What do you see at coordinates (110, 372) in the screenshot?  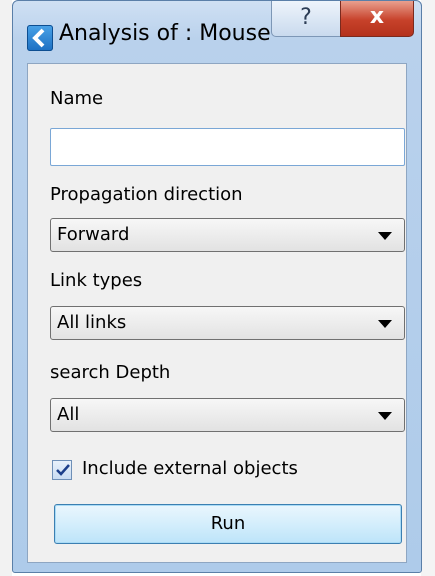 I see `search-depth-label: search Depth` at bounding box center [110, 372].